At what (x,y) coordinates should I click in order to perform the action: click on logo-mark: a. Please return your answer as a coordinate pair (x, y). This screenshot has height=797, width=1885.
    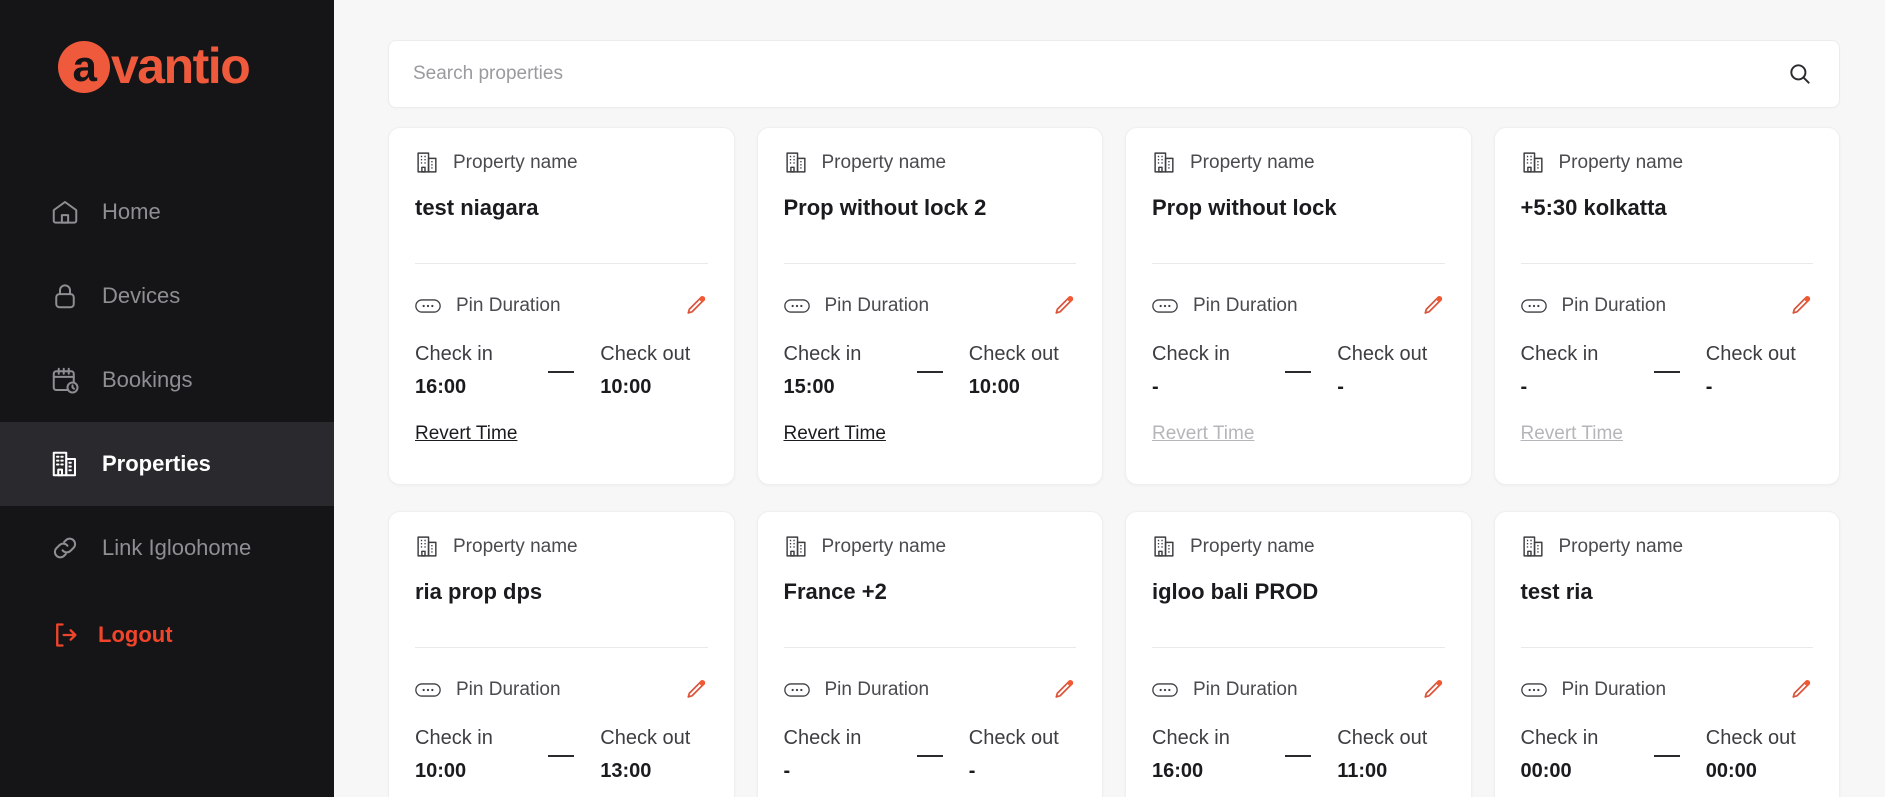
    Looking at the image, I should click on (84, 67).